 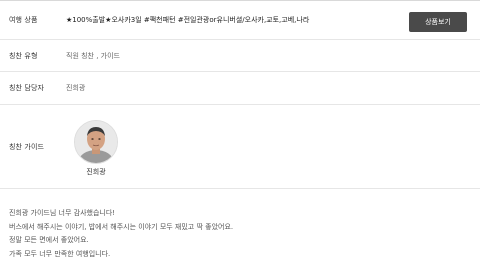 I want to click on manager-row: 칭찬 담당자 진희광, so click(x=240, y=88).